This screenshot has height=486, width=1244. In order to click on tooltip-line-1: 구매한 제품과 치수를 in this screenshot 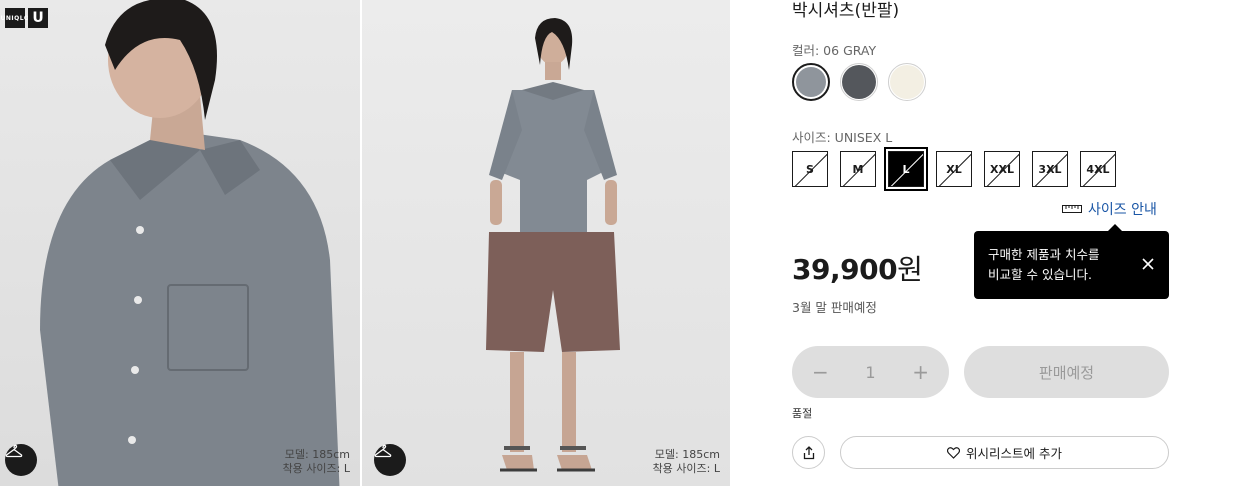, I will do `click(1044, 254)`.